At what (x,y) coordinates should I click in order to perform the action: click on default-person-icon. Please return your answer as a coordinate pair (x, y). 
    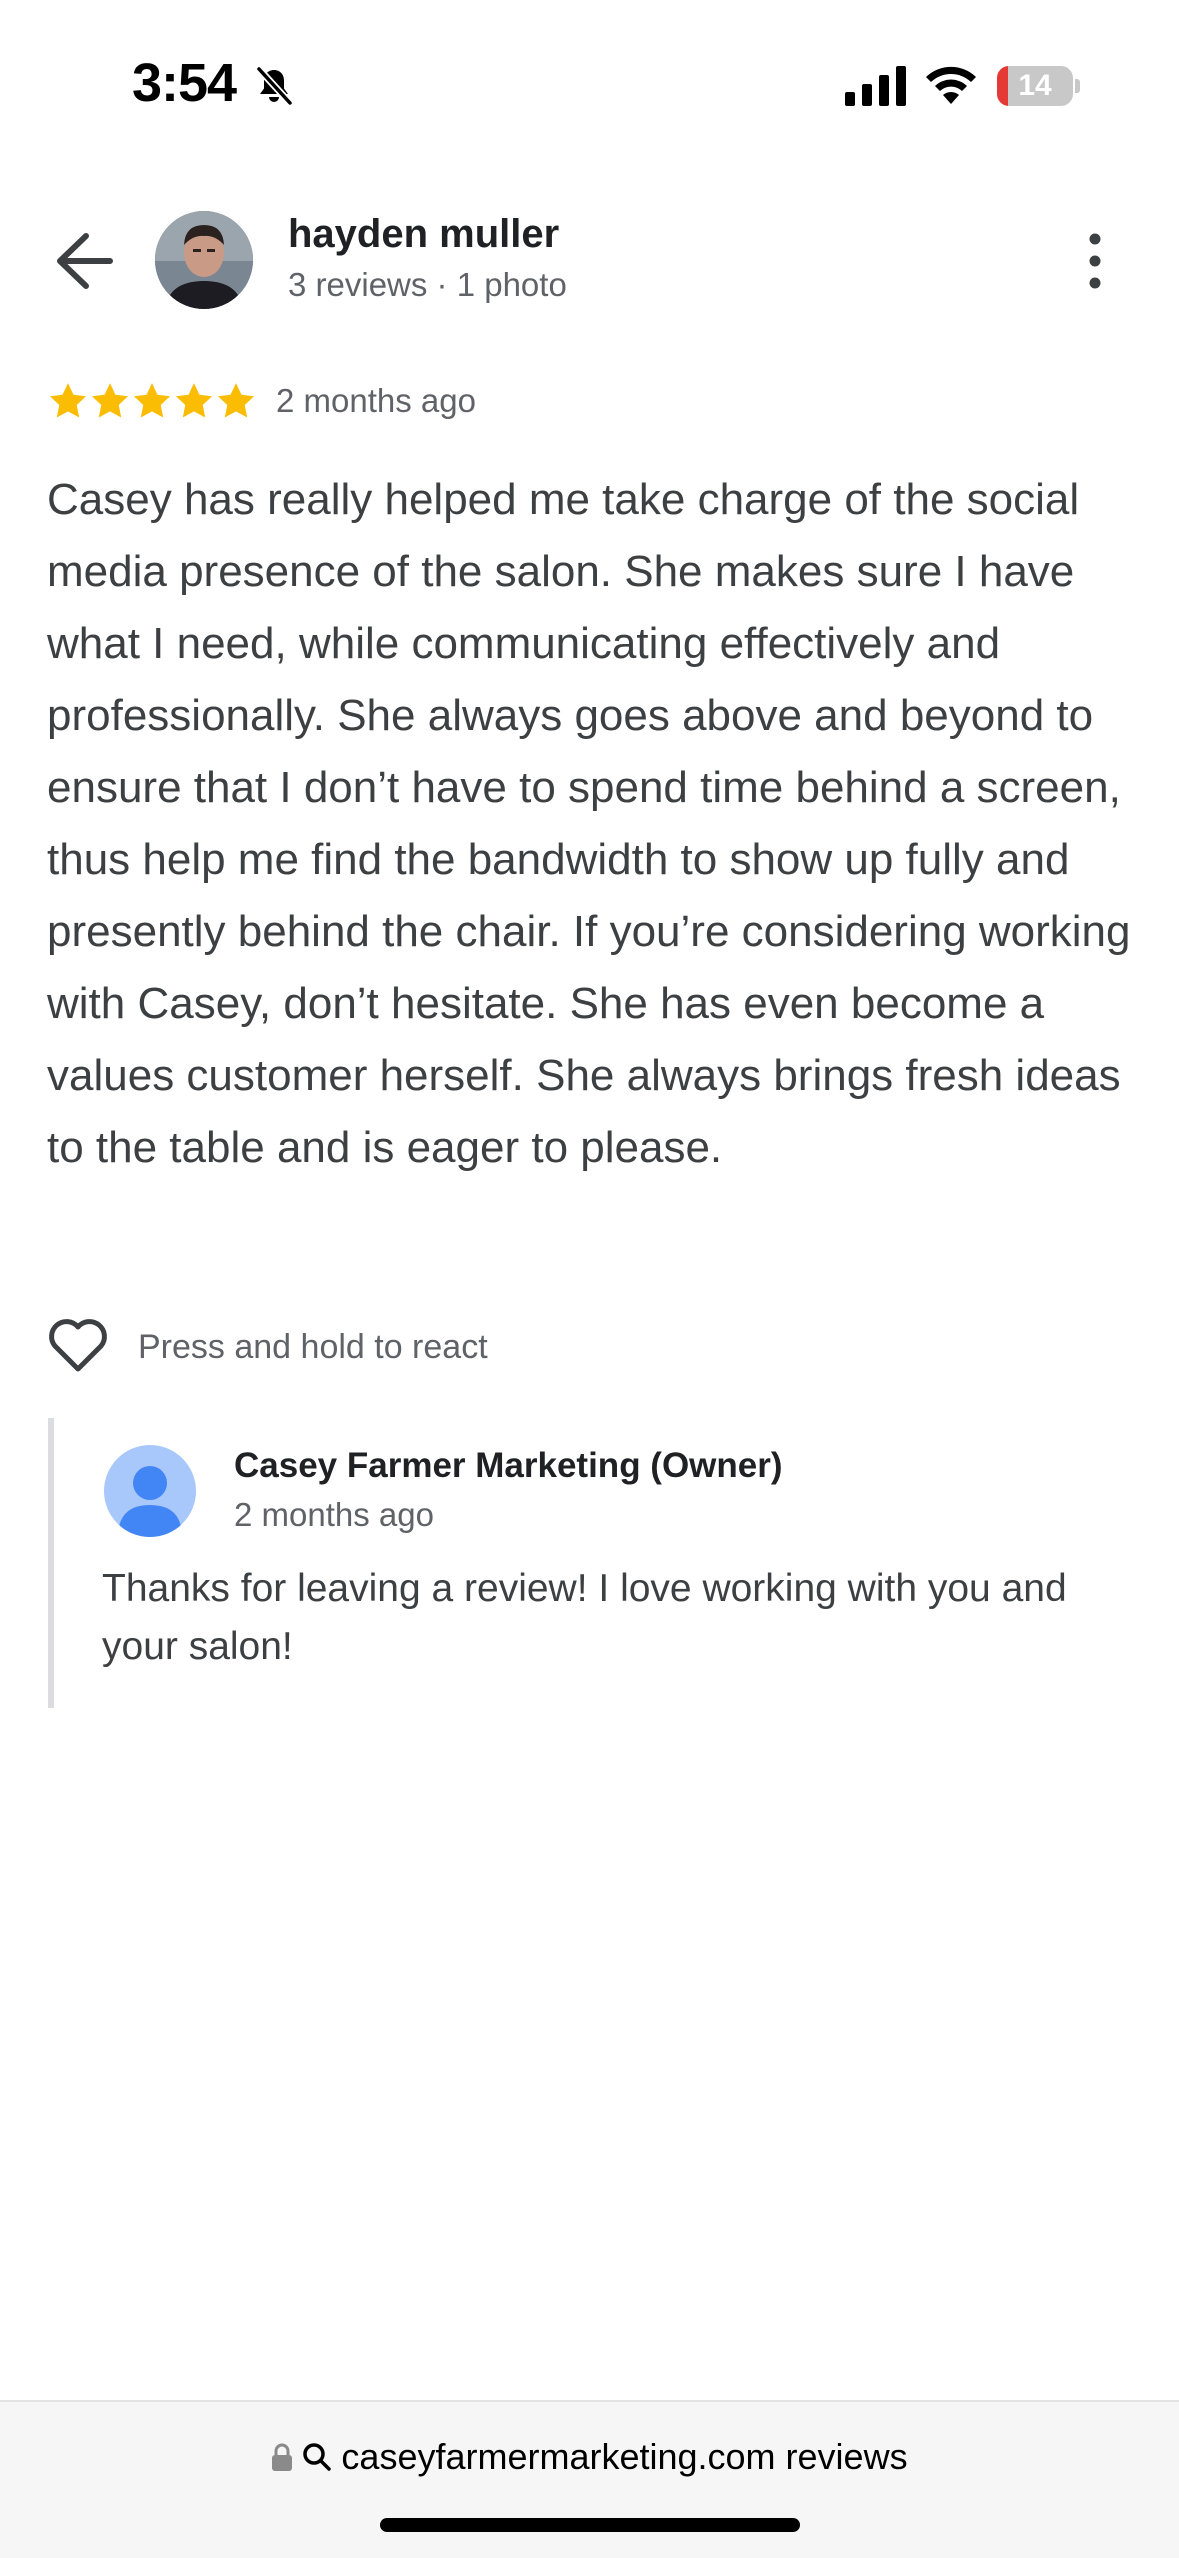
    Looking at the image, I should click on (150, 1501).